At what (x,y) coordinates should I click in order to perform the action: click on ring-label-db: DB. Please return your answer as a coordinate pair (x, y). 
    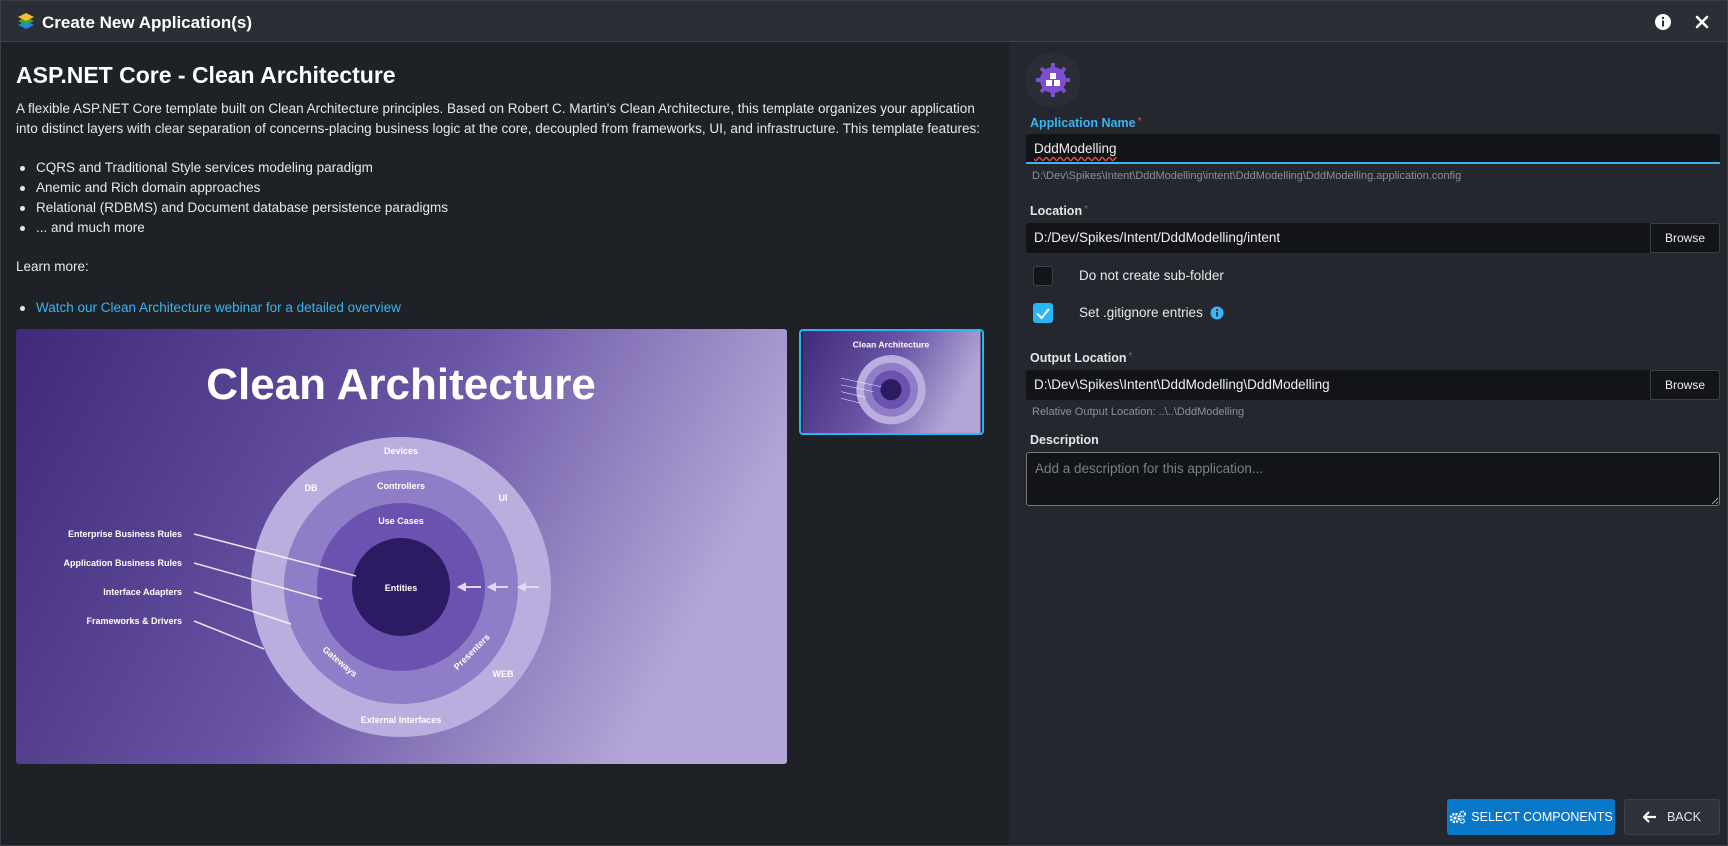
    Looking at the image, I should click on (311, 488).